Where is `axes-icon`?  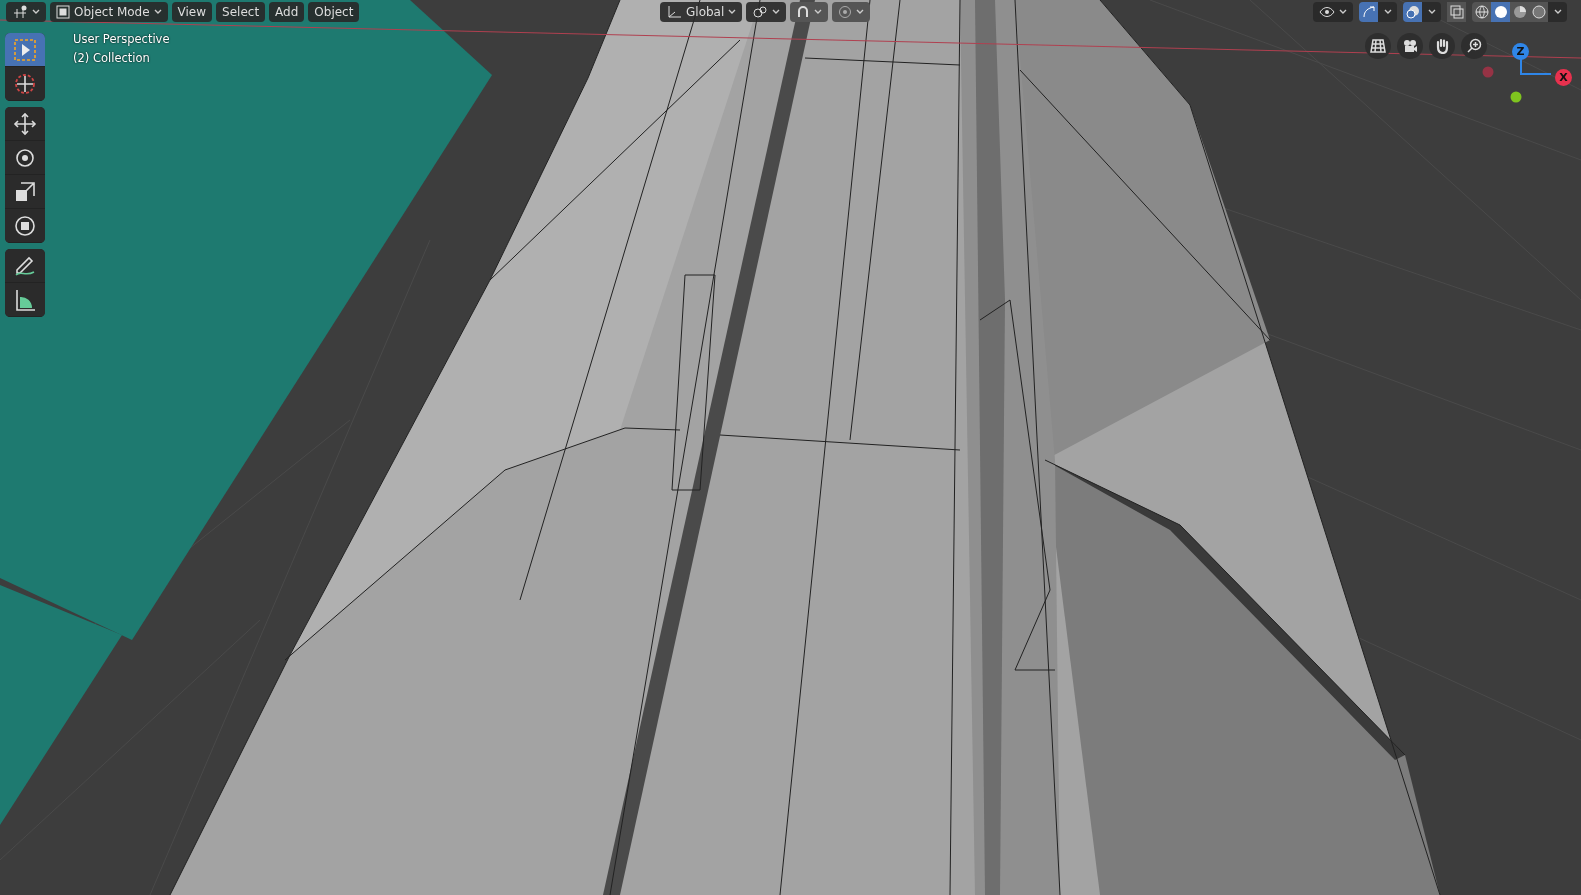
axes-icon is located at coordinates (674, 12).